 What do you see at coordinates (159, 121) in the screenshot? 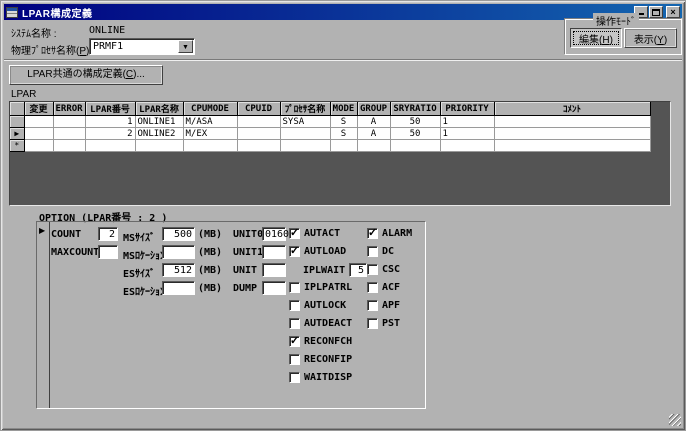
I see `grid-cell: ONLINE1` at bounding box center [159, 121].